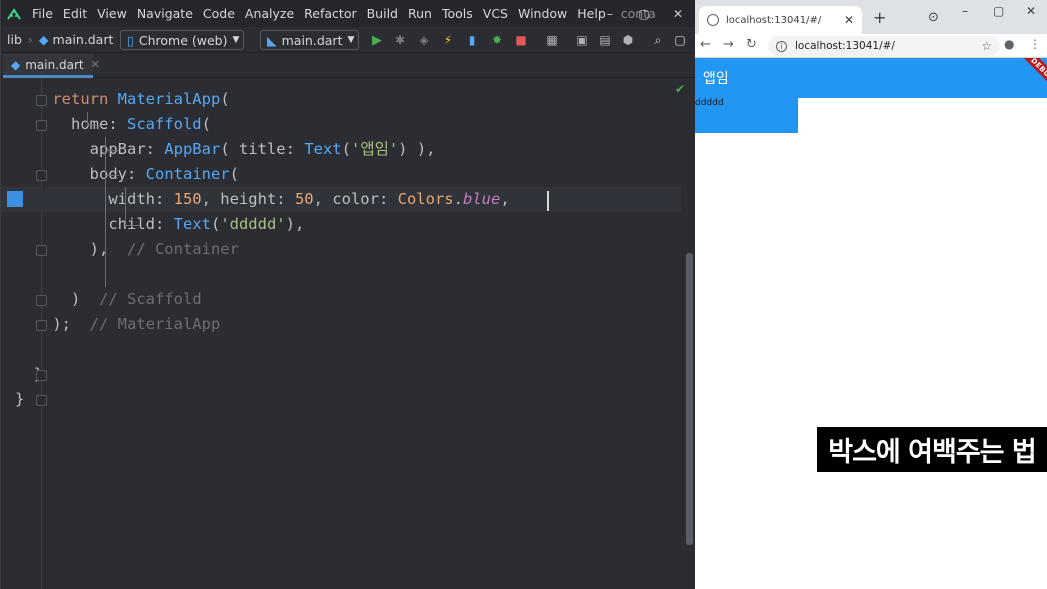  I want to click on bookmark-star-icon: ☆, so click(986, 46).